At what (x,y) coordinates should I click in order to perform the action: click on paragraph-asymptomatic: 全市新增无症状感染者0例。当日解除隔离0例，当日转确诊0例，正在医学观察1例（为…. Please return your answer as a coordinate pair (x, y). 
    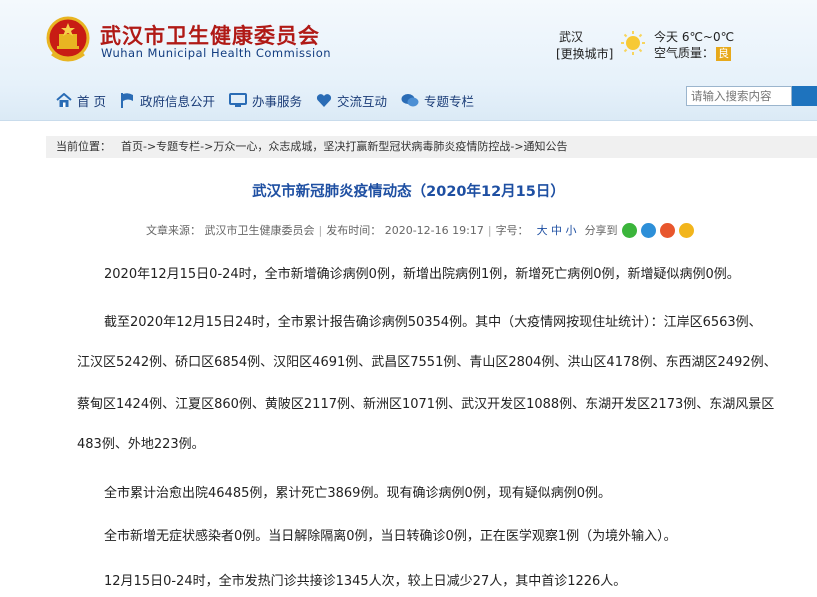
    Looking at the image, I should click on (390, 536).